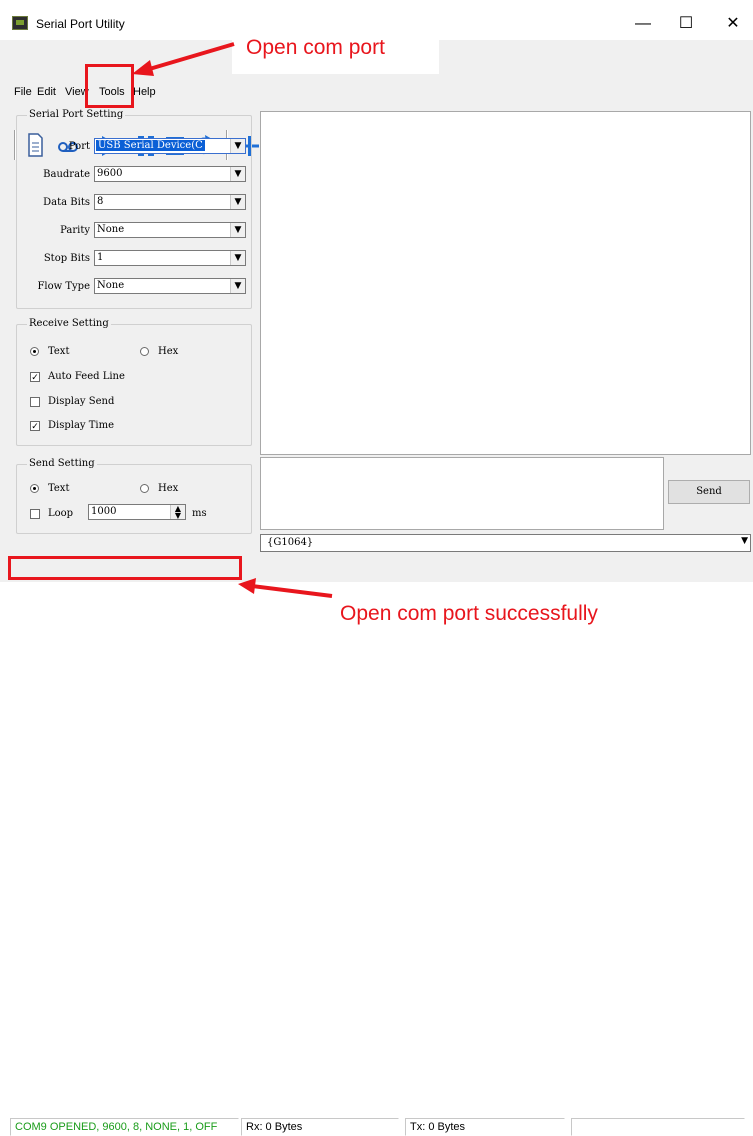 This screenshot has width=753, height=1136. Describe the element at coordinates (290, 542) in the screenshot. I see `command-value: {G1064}` at that location.